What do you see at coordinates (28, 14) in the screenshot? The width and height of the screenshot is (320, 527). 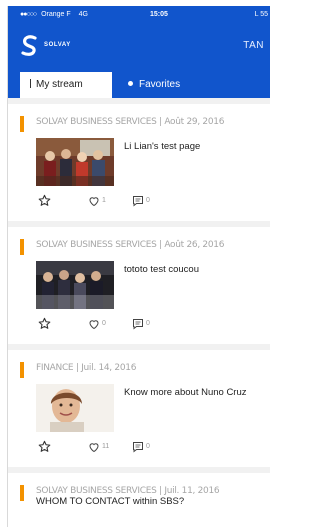 I see `signal-icon: ●●○○○` at bounding box center [28, 14].